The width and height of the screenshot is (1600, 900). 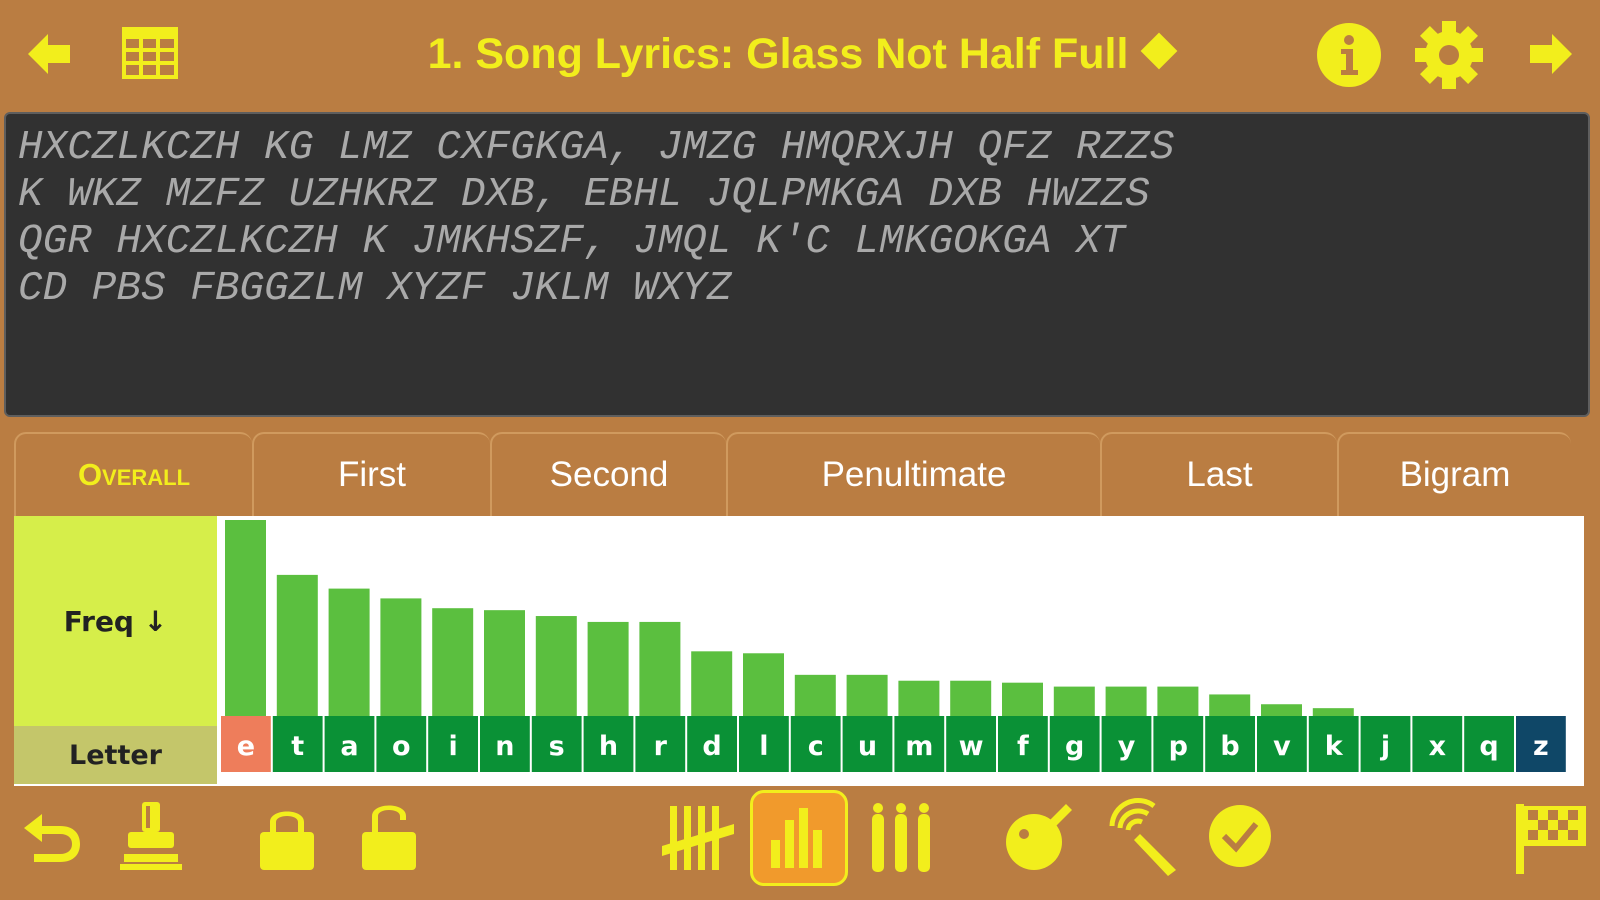 I want to click on tab-label: Second, so click(x=609, y=474).